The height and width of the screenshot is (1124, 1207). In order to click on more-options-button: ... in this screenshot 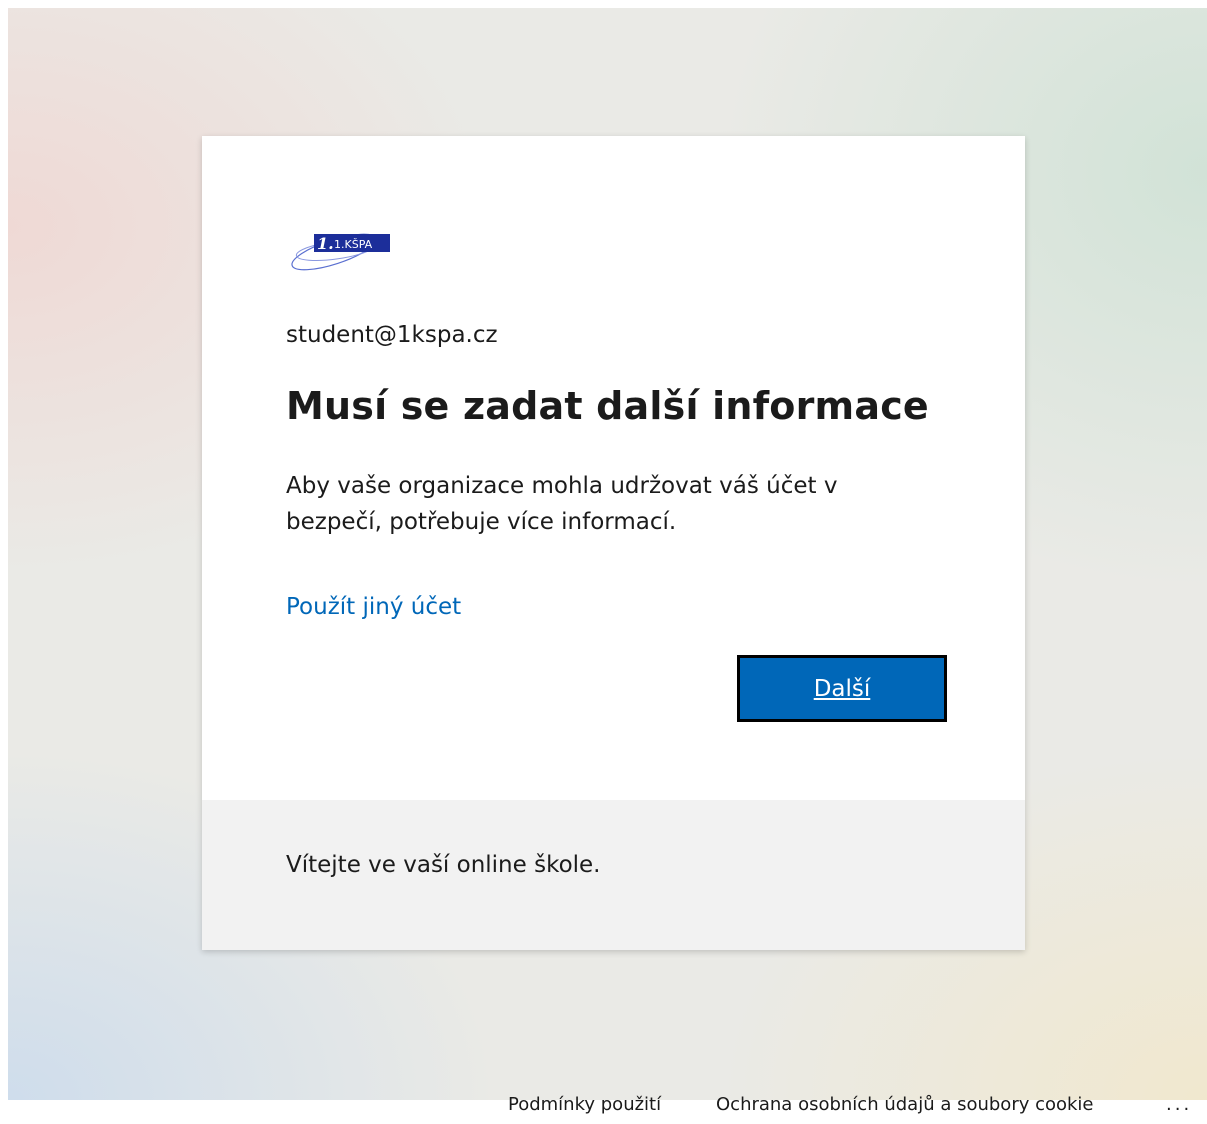, I will do `click(1179, 1104)`.